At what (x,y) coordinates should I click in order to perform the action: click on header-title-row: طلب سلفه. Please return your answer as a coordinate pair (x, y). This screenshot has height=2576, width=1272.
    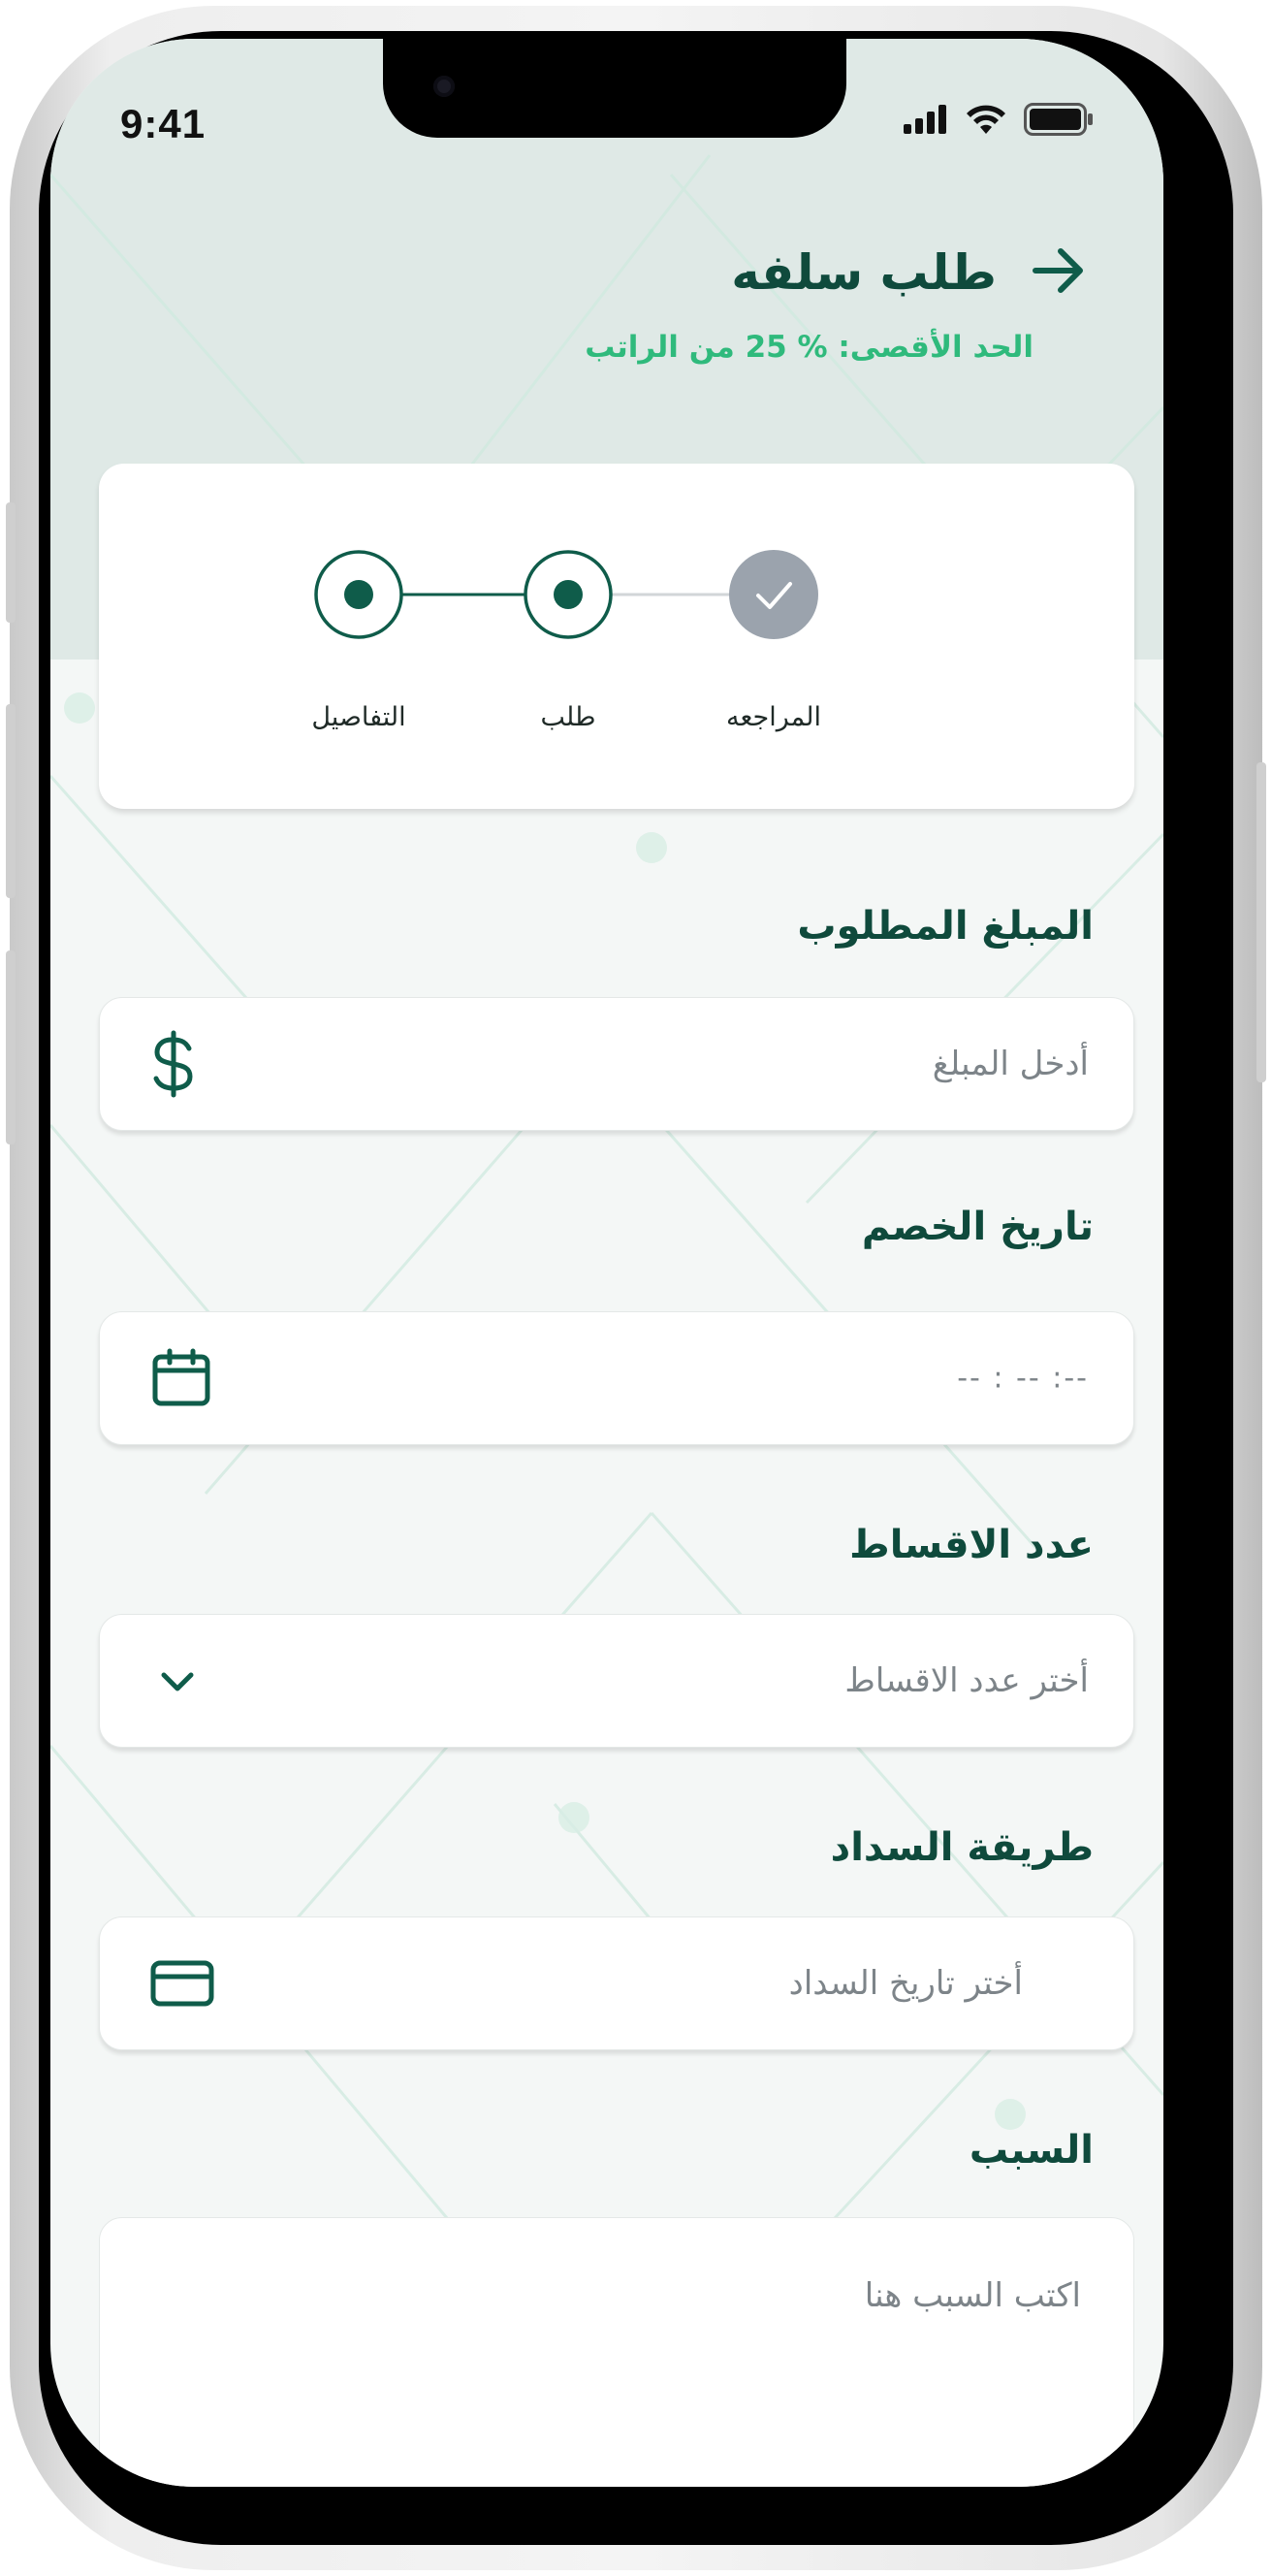
    Looking at the image, I should click on (908, 272).